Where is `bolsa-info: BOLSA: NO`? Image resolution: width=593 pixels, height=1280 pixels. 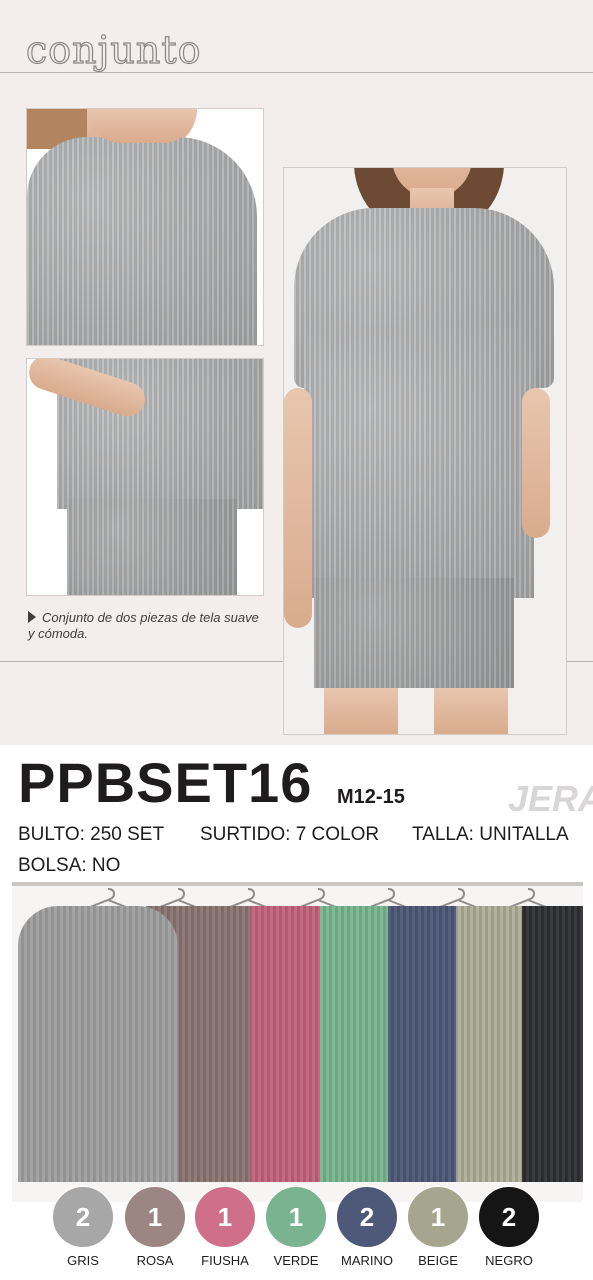 bolsa-info: BOLSA: NO is located at coordinates (69, 865).